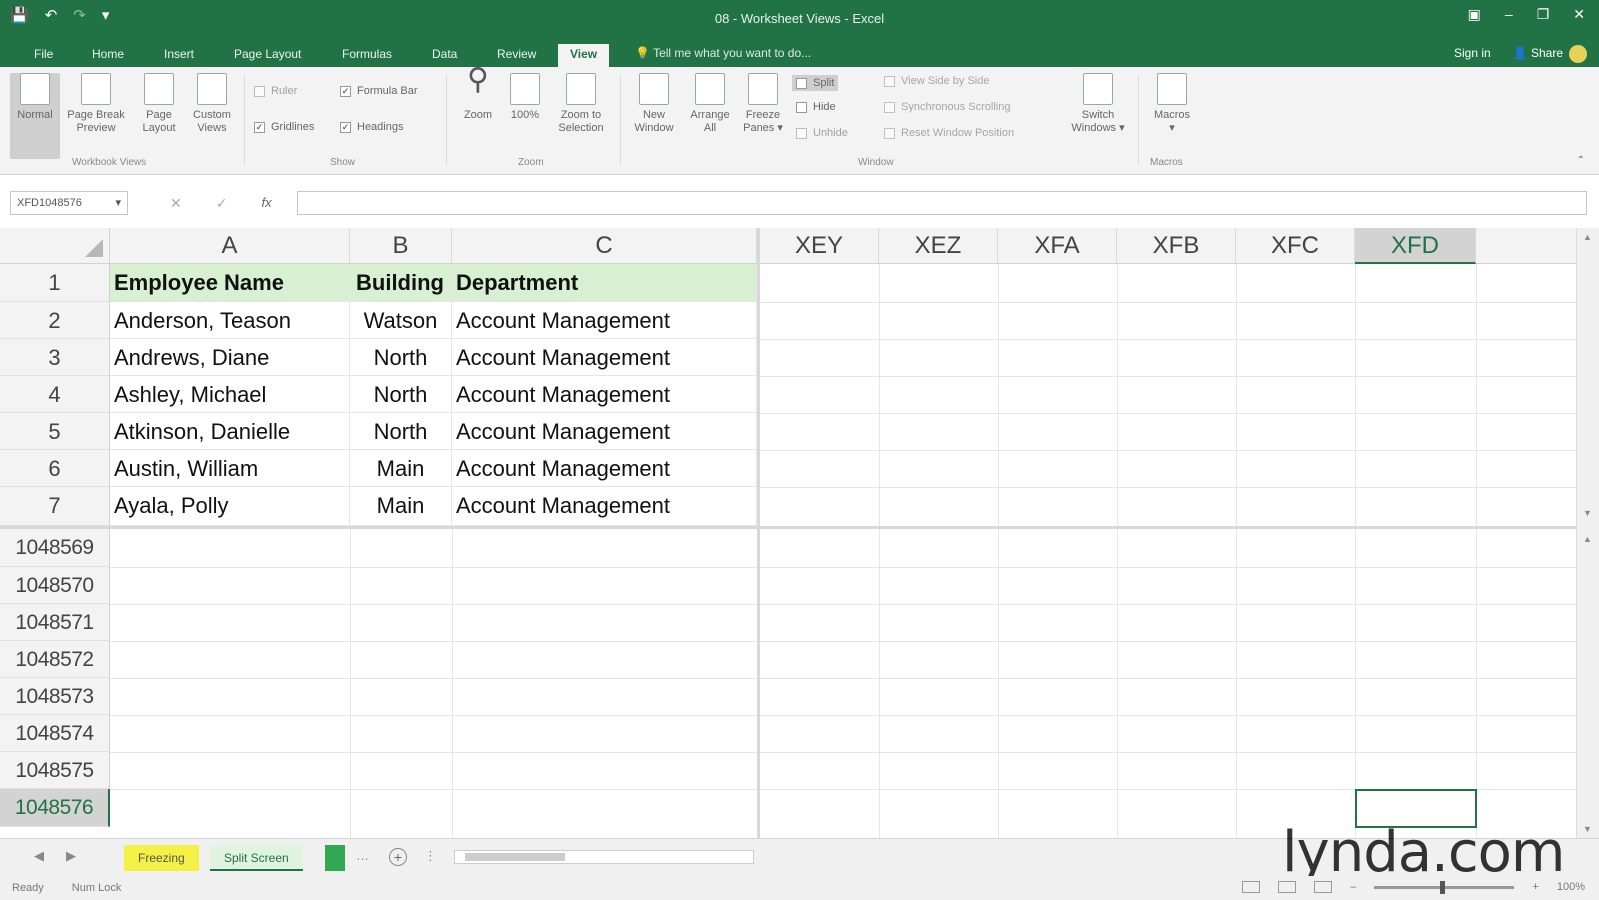  Describe the element at coordinates (161, 858) in the screenshot. I see `sheet-tab-freezing: Freezing` at that location.